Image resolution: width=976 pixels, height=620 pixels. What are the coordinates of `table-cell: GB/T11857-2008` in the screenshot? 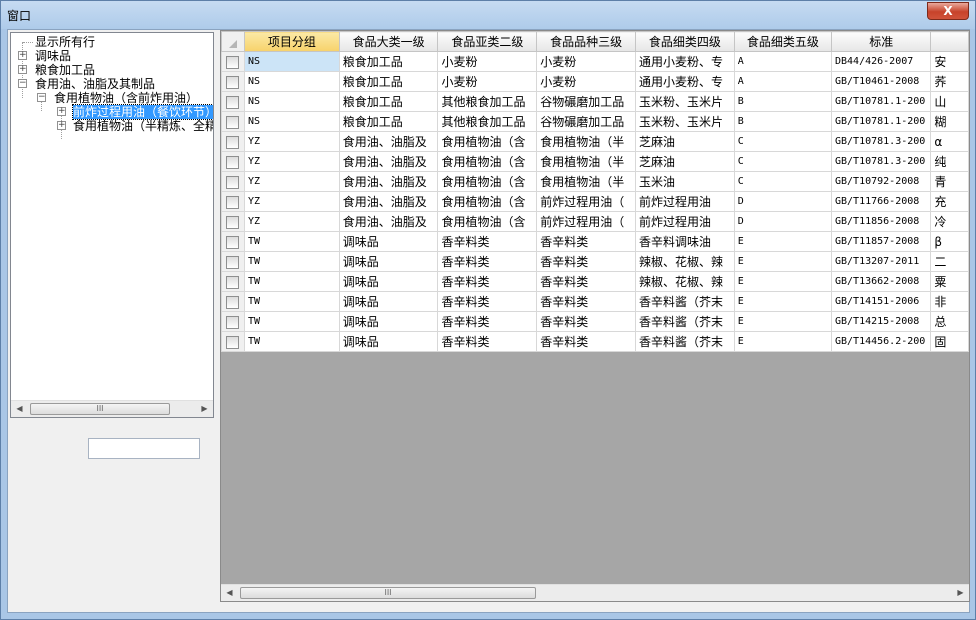 It's located at (881, 241).